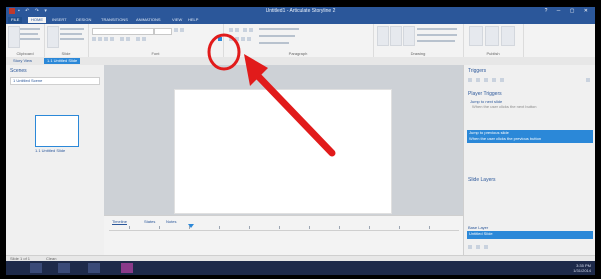 Image resolution: width=601 pixels, height=279 pixels. What do you see at coordinates (100, 39) in the screenshot?
I see `italic-button` at bounding box center [100, 39].